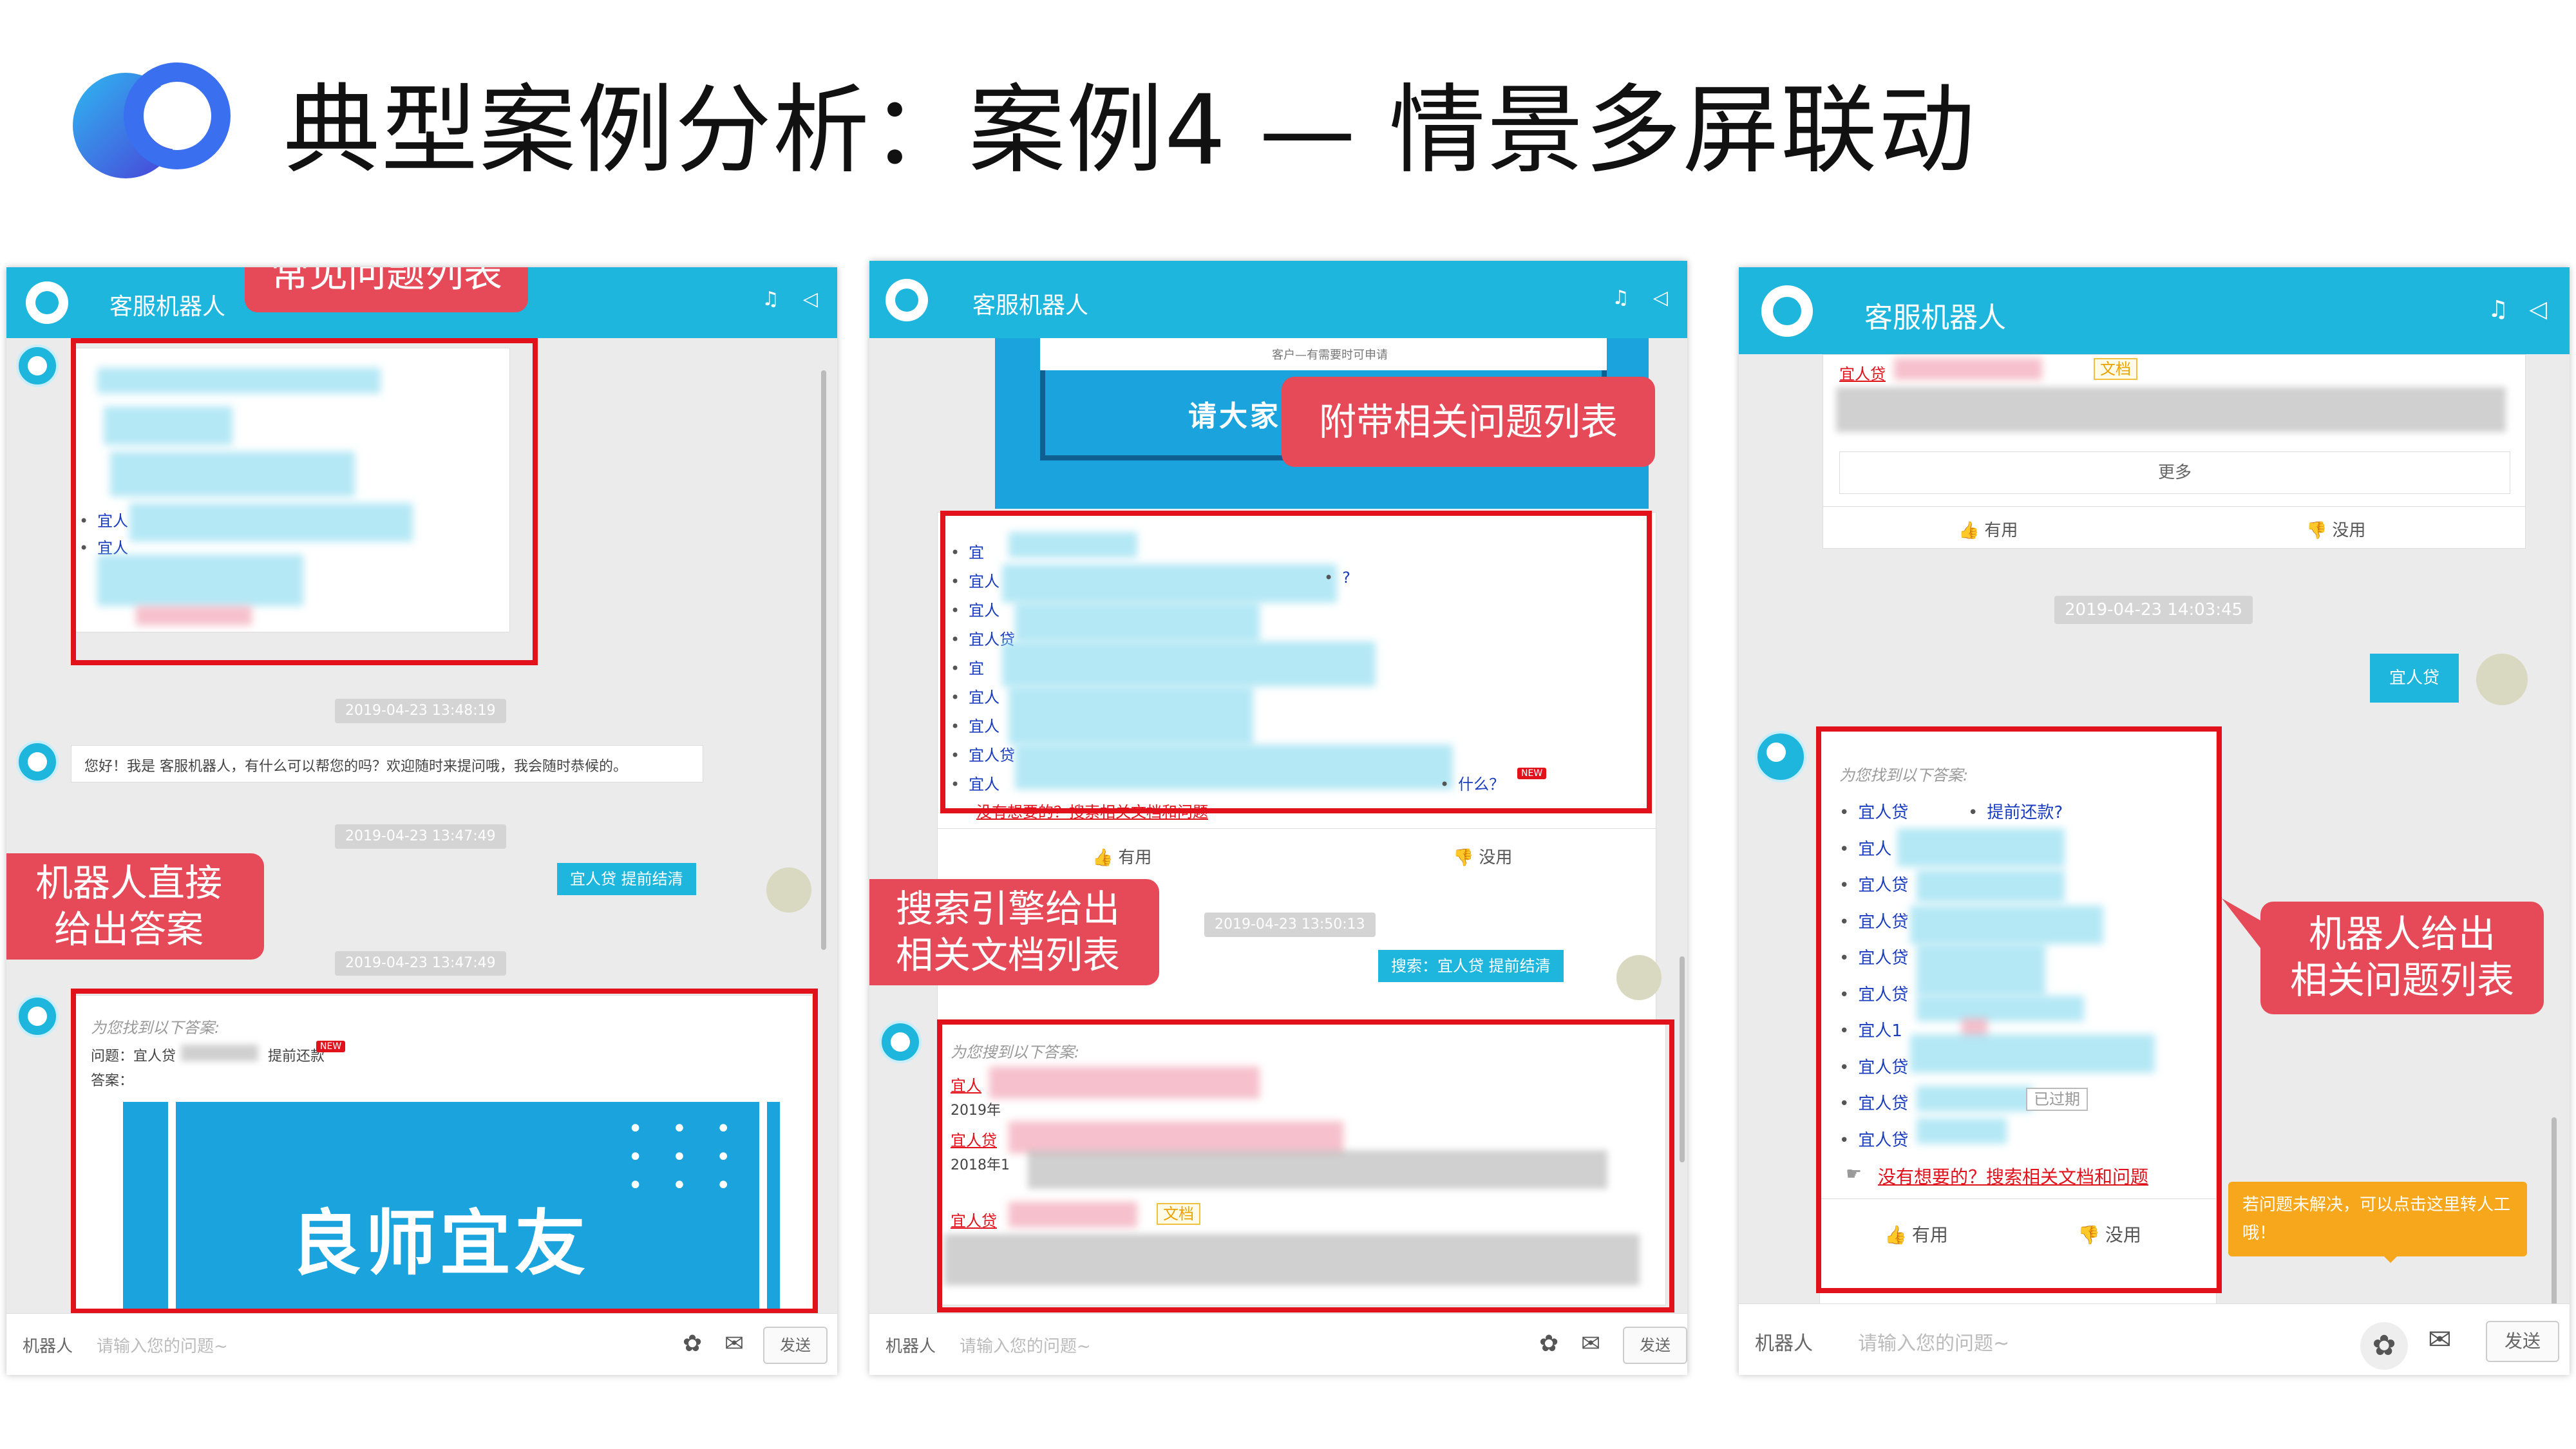 This screenshot has width=2576, height=1449. Describe the element at coordinates (1863, 372) in the screenshot. I see `doc-link: 宜人贷` at that location.